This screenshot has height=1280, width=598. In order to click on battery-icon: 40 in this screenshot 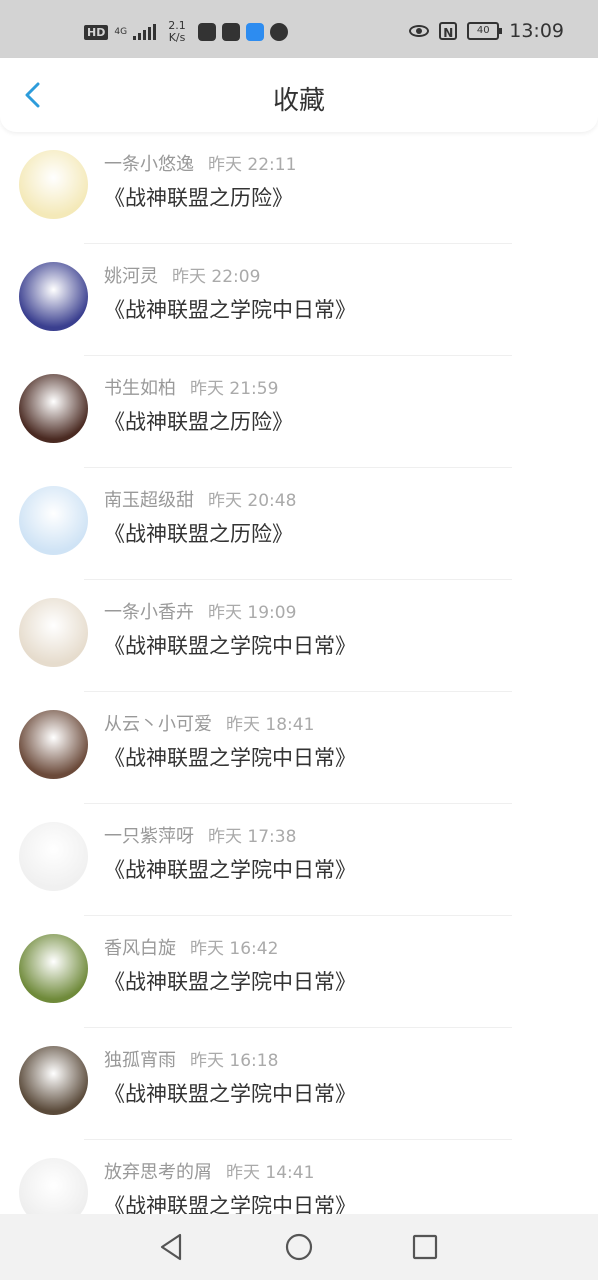, I will do `click(485, 31)`.